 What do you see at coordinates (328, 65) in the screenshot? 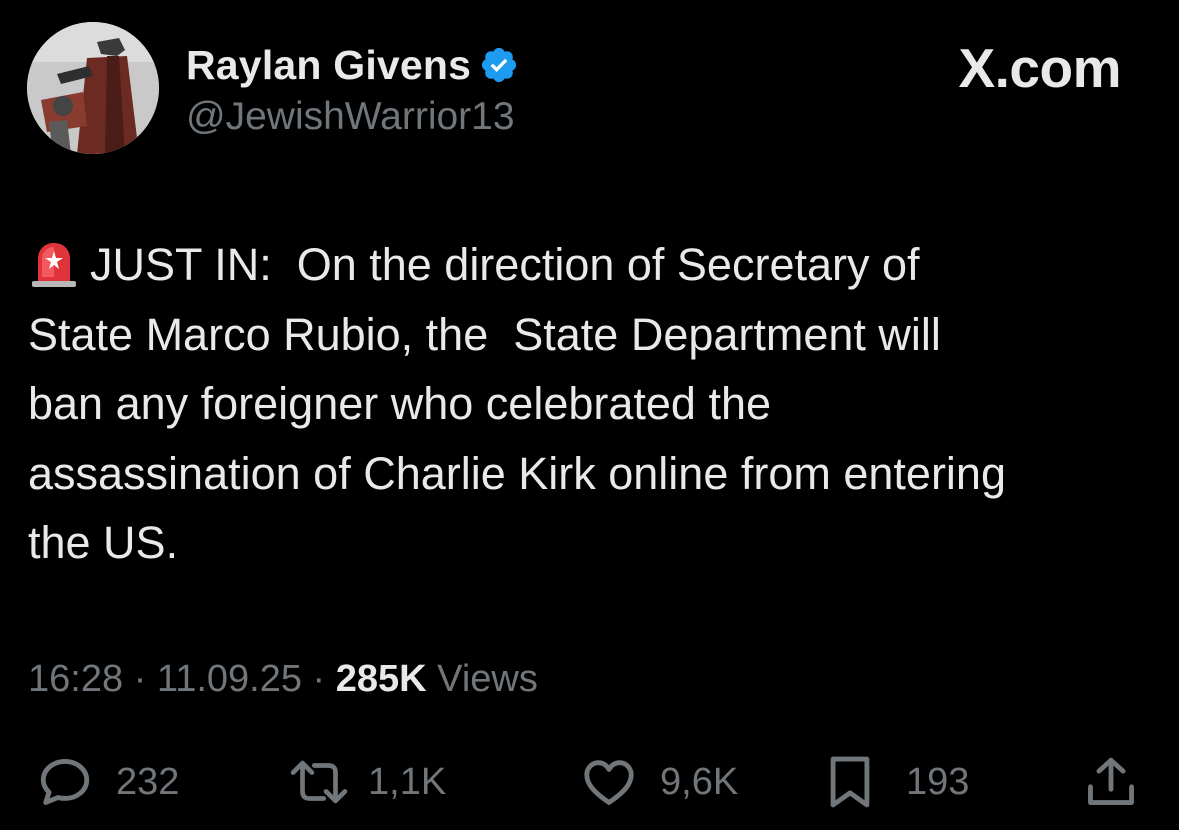
I see `author-display-name: Raylan Givens` at bounding box center [328, 65].